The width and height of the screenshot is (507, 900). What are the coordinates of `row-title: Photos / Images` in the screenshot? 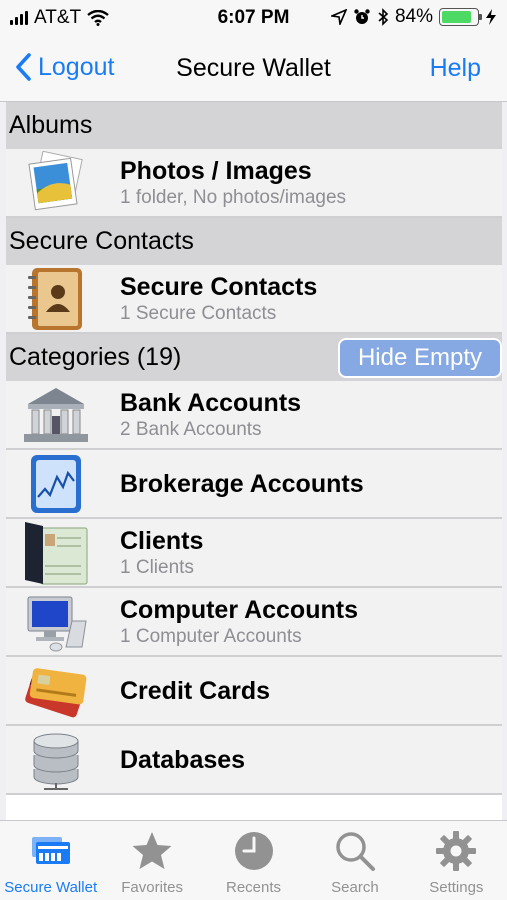 It's located at (216, 170).